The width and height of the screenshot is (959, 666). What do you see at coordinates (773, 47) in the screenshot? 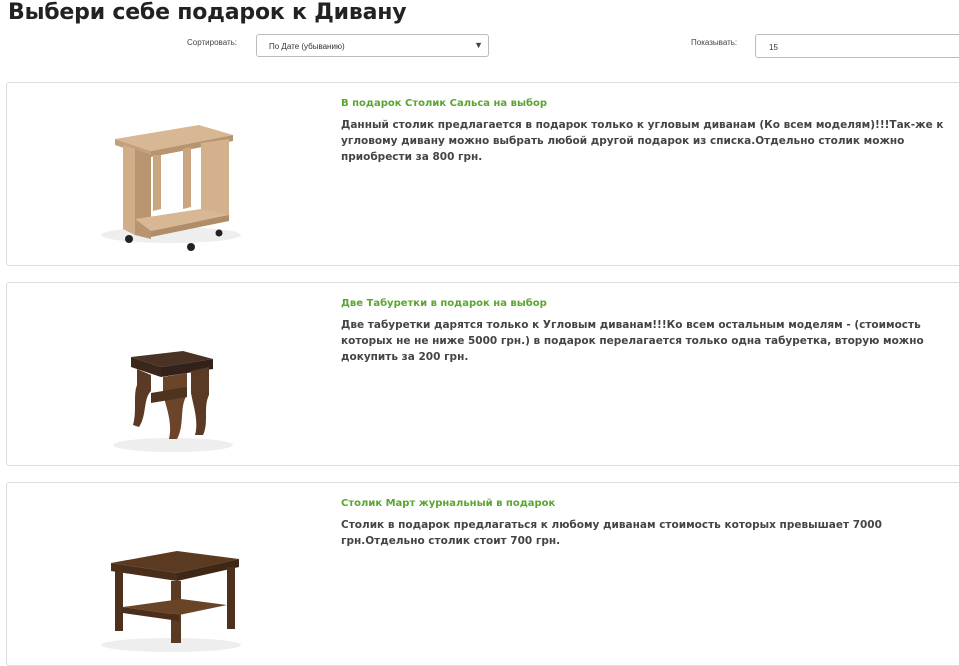
I see `show-count-value: 15` at bounding box center [773, 47].